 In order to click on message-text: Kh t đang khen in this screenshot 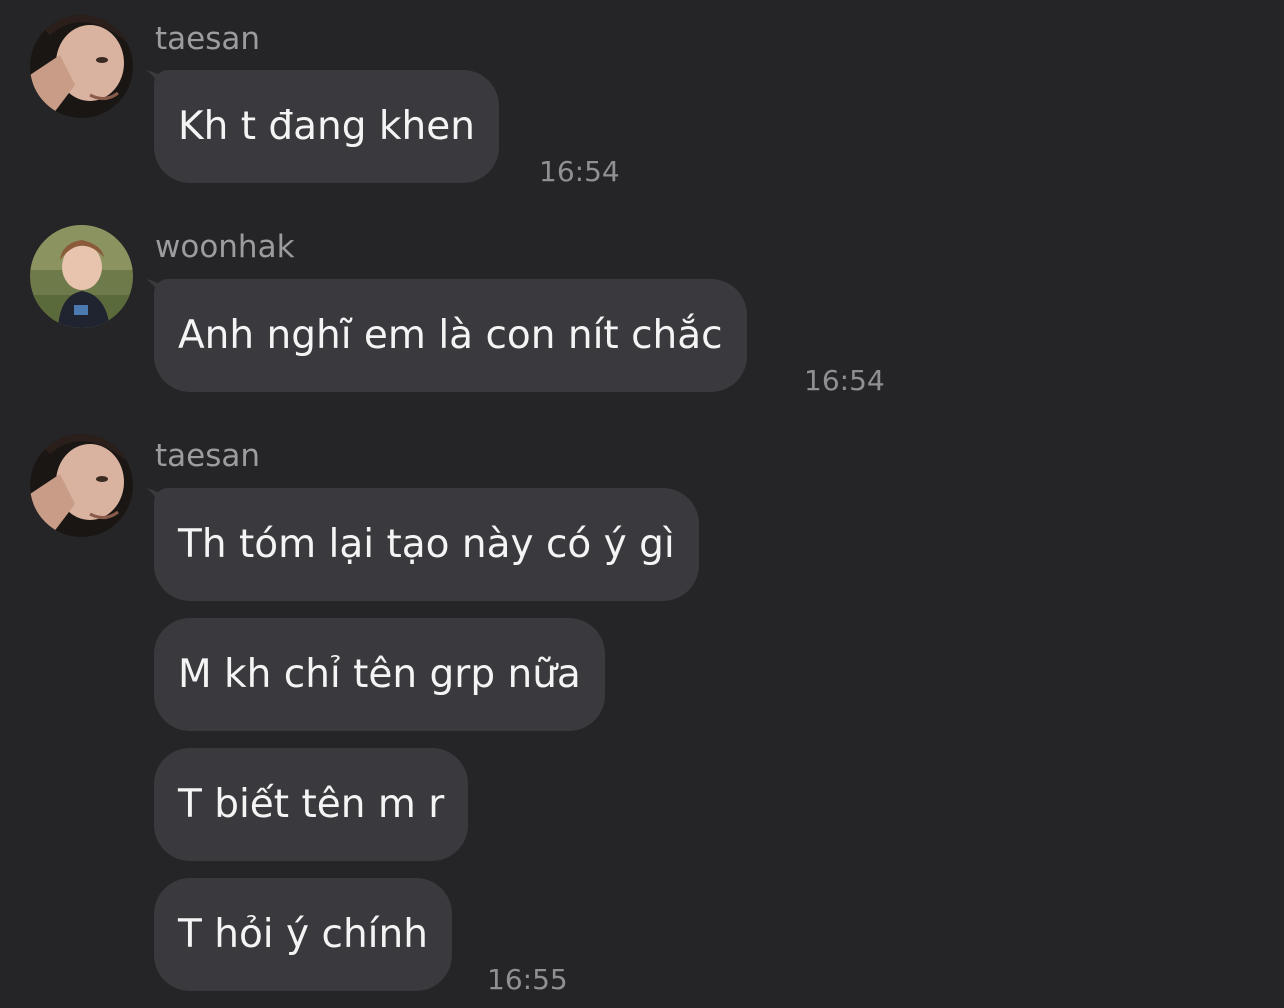, I will do `click(326, 126)`.